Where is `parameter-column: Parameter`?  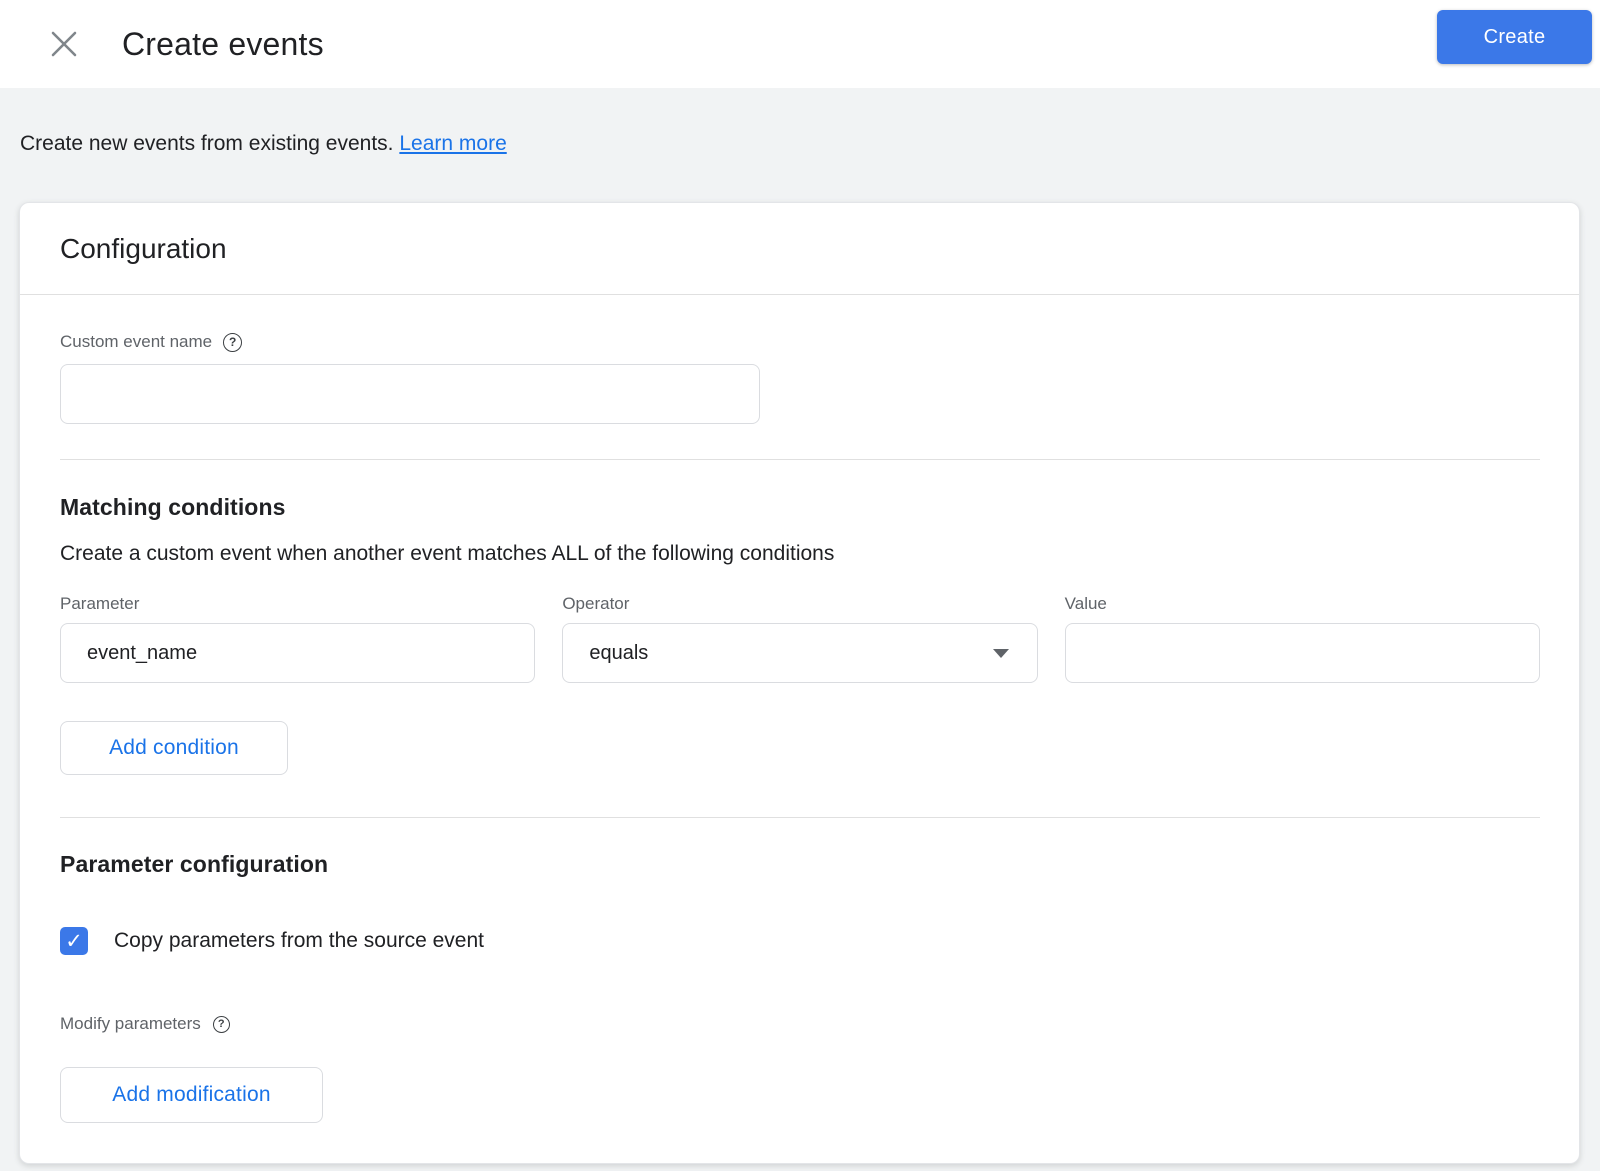
parameter-column: Parameter is located at coordinates (298, 638).